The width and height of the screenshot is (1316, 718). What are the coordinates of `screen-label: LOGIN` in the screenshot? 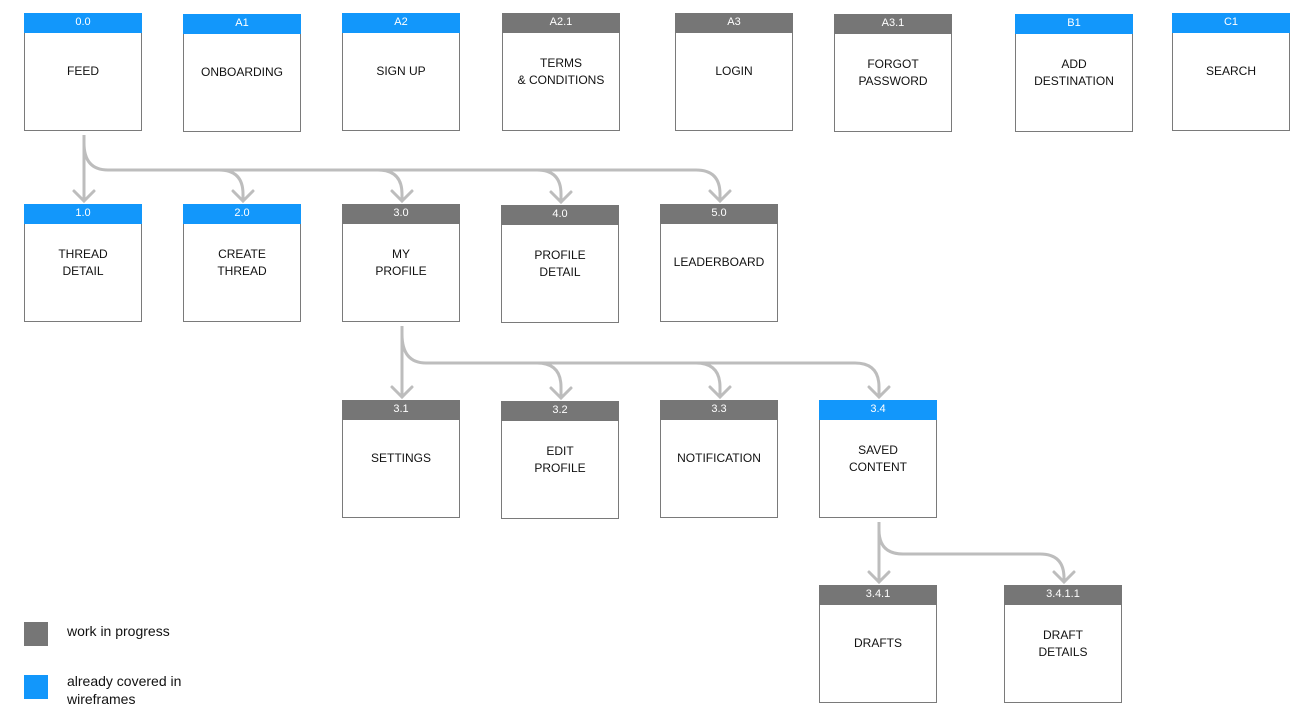 It's located at (734, 71).